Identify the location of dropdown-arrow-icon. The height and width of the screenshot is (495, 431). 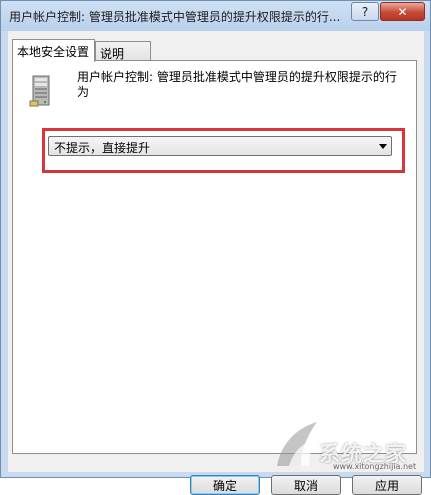
(383, 146).